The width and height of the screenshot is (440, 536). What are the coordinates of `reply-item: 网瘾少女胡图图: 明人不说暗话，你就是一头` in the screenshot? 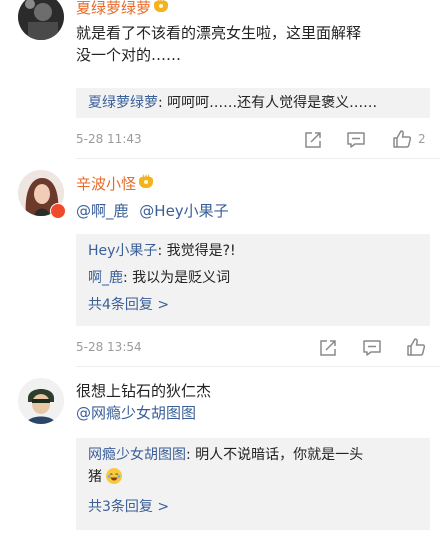 It's located at (253, 455).